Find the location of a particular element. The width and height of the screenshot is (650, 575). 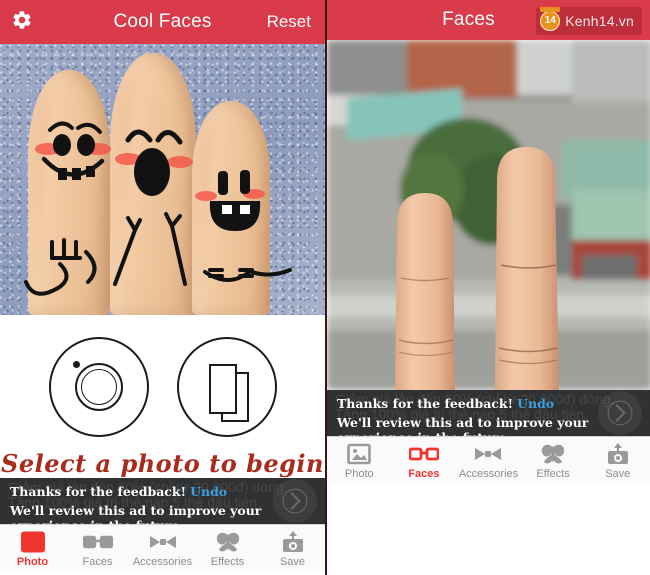

left-tab-bar: Photo Faces Accessories Effects Save is located at coordinates (162, 548).